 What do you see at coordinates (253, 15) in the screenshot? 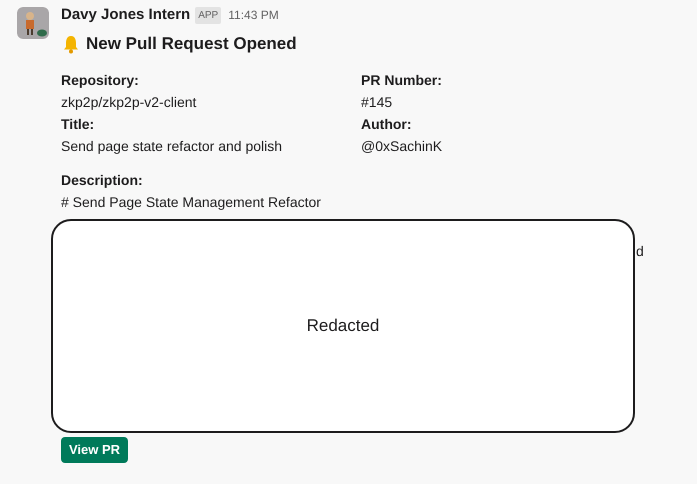
I see `message-time: 11:43 PM` at bounding box center [253, 15].